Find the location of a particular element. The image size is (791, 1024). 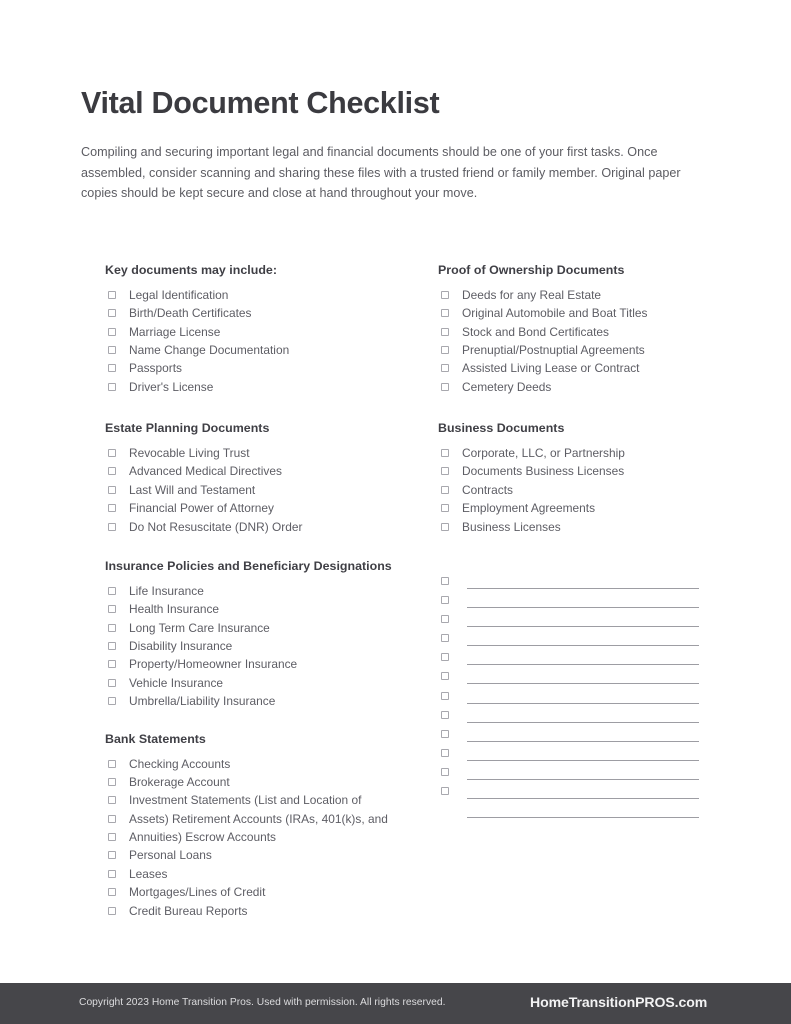

list-item: Deeds for any Real Estate is located at coordinates (583, 295).